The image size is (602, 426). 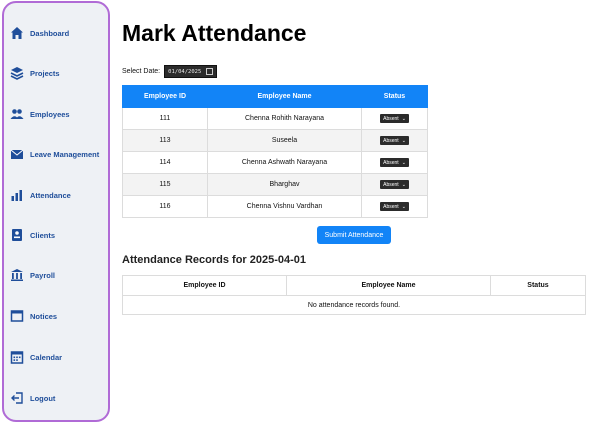 I want to click on records-title: Attendance Records for 2025-04-01, so click(x=214, y=260).